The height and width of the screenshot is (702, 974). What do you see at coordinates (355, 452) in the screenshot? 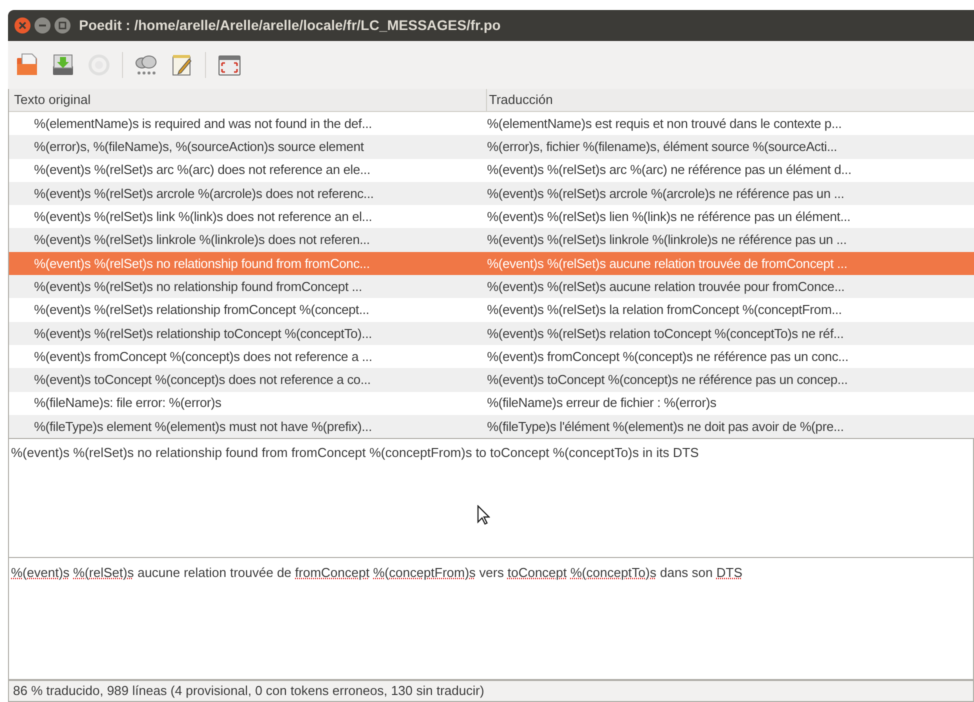
I see `source-text: %(event)s %(relSet)s no relationship found from fromConcept %(conceptFrom)s to toConcept %(conceptTo)s in its DTS` at bounding box center [355, 452].